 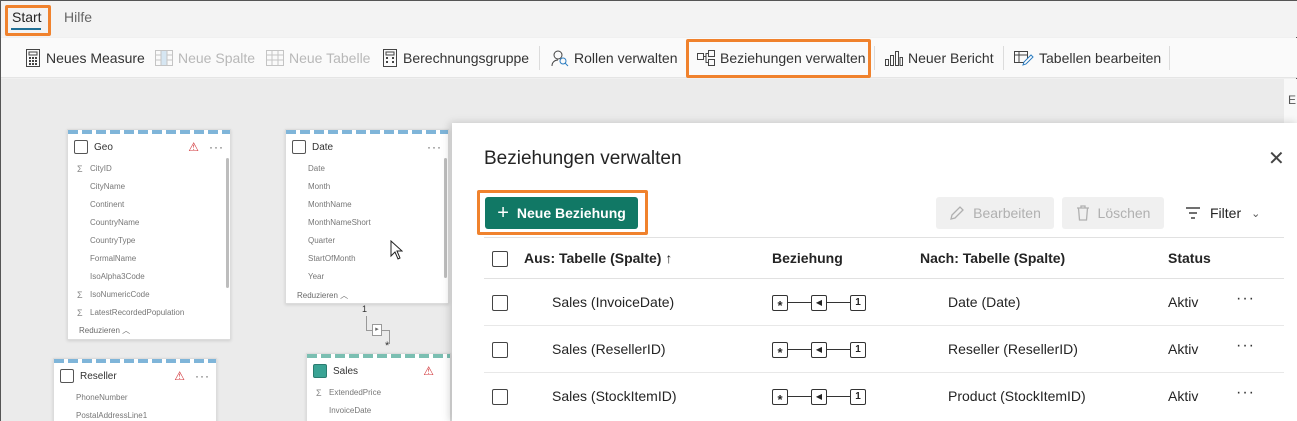 What do you see at coordinates (149, 223) in the screenshot?
I see `field-item: CountryName` at bounding box center [149, 223].